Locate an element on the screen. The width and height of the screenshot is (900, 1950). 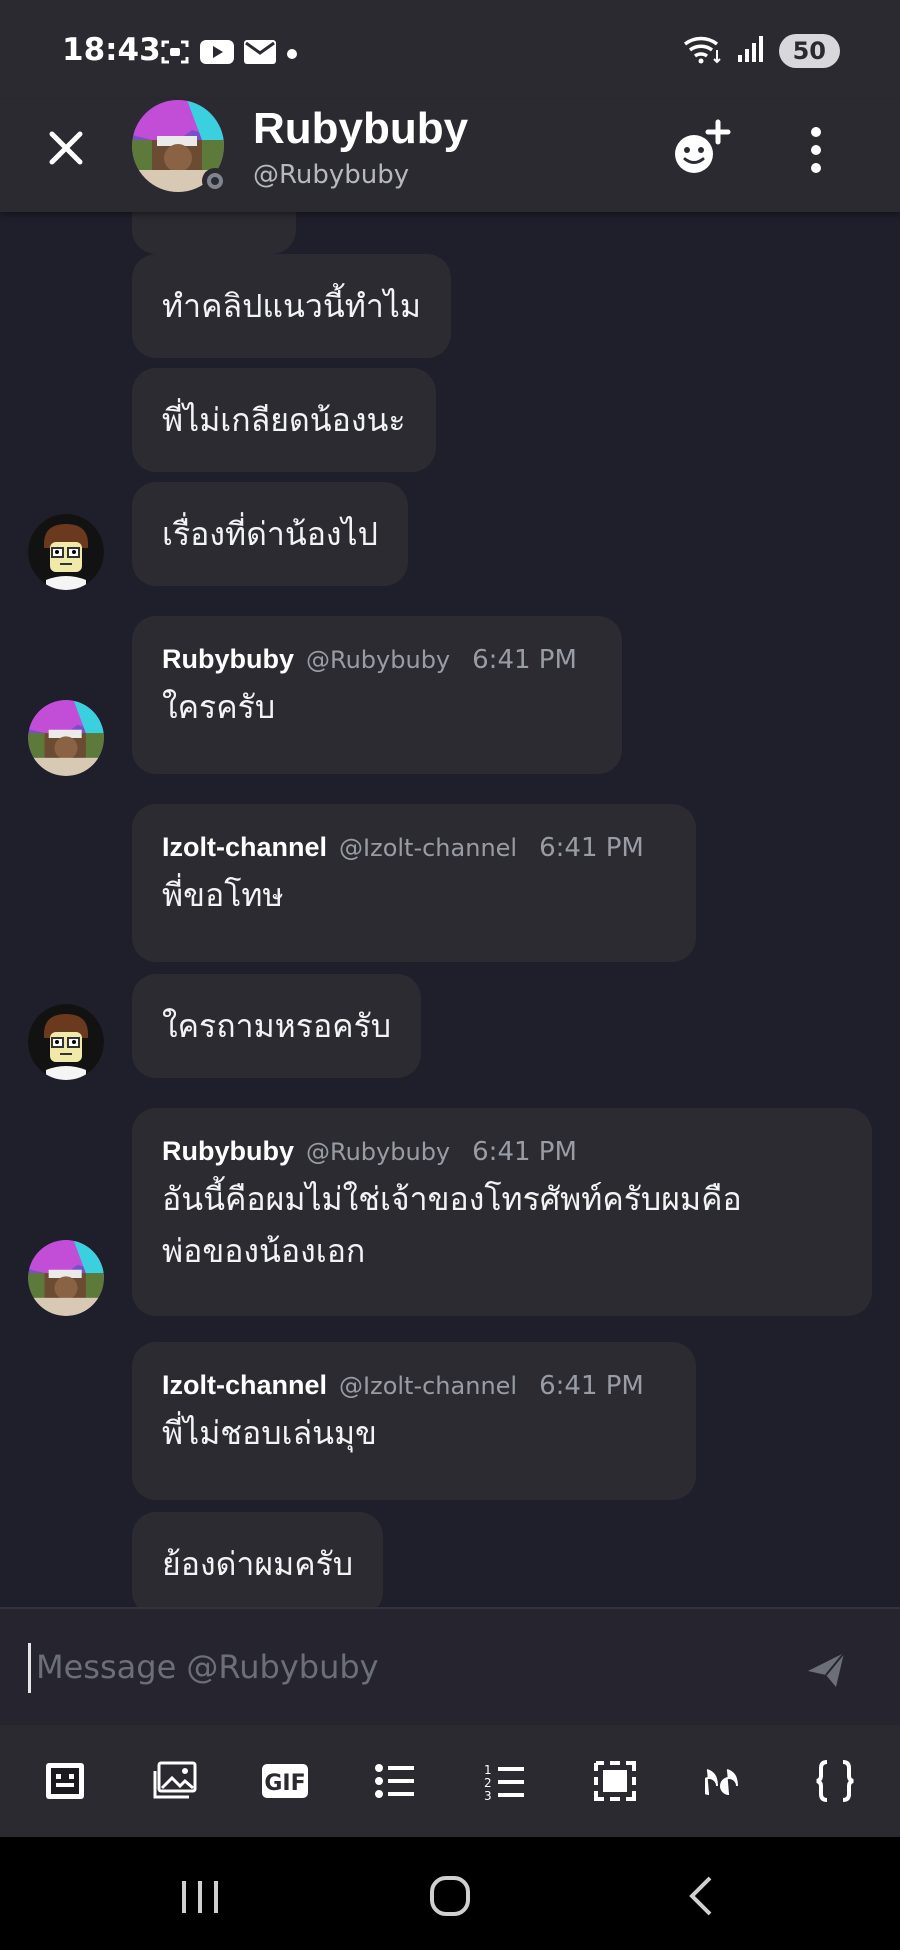
send-button is located at coordinates (826, 1669).